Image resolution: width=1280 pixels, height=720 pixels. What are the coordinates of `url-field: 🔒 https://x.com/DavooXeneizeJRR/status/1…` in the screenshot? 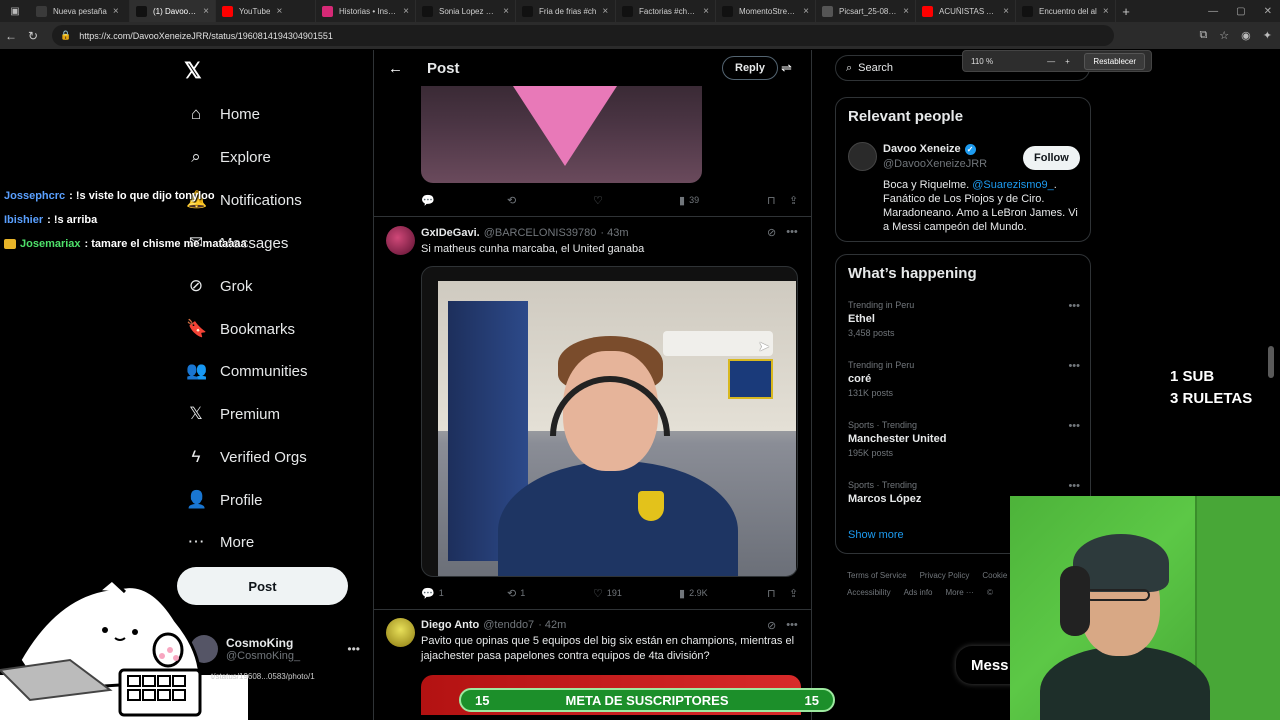 It's located at (583, 35).